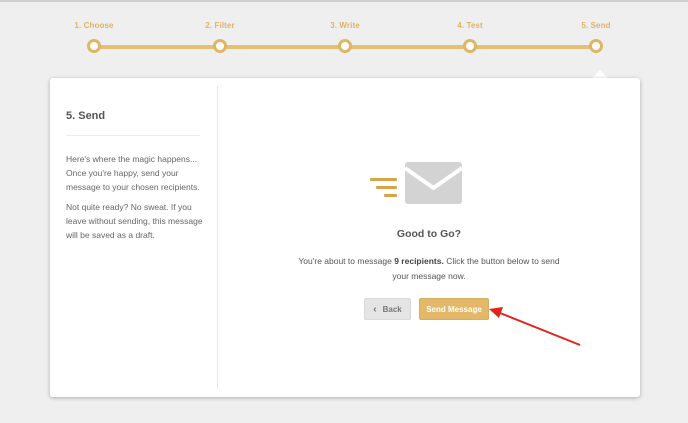 This screenshot has height=423, width=688. Describe the element at coordinates (392, 309) in the screenshot. I see `back-button-label: Back` at that location.